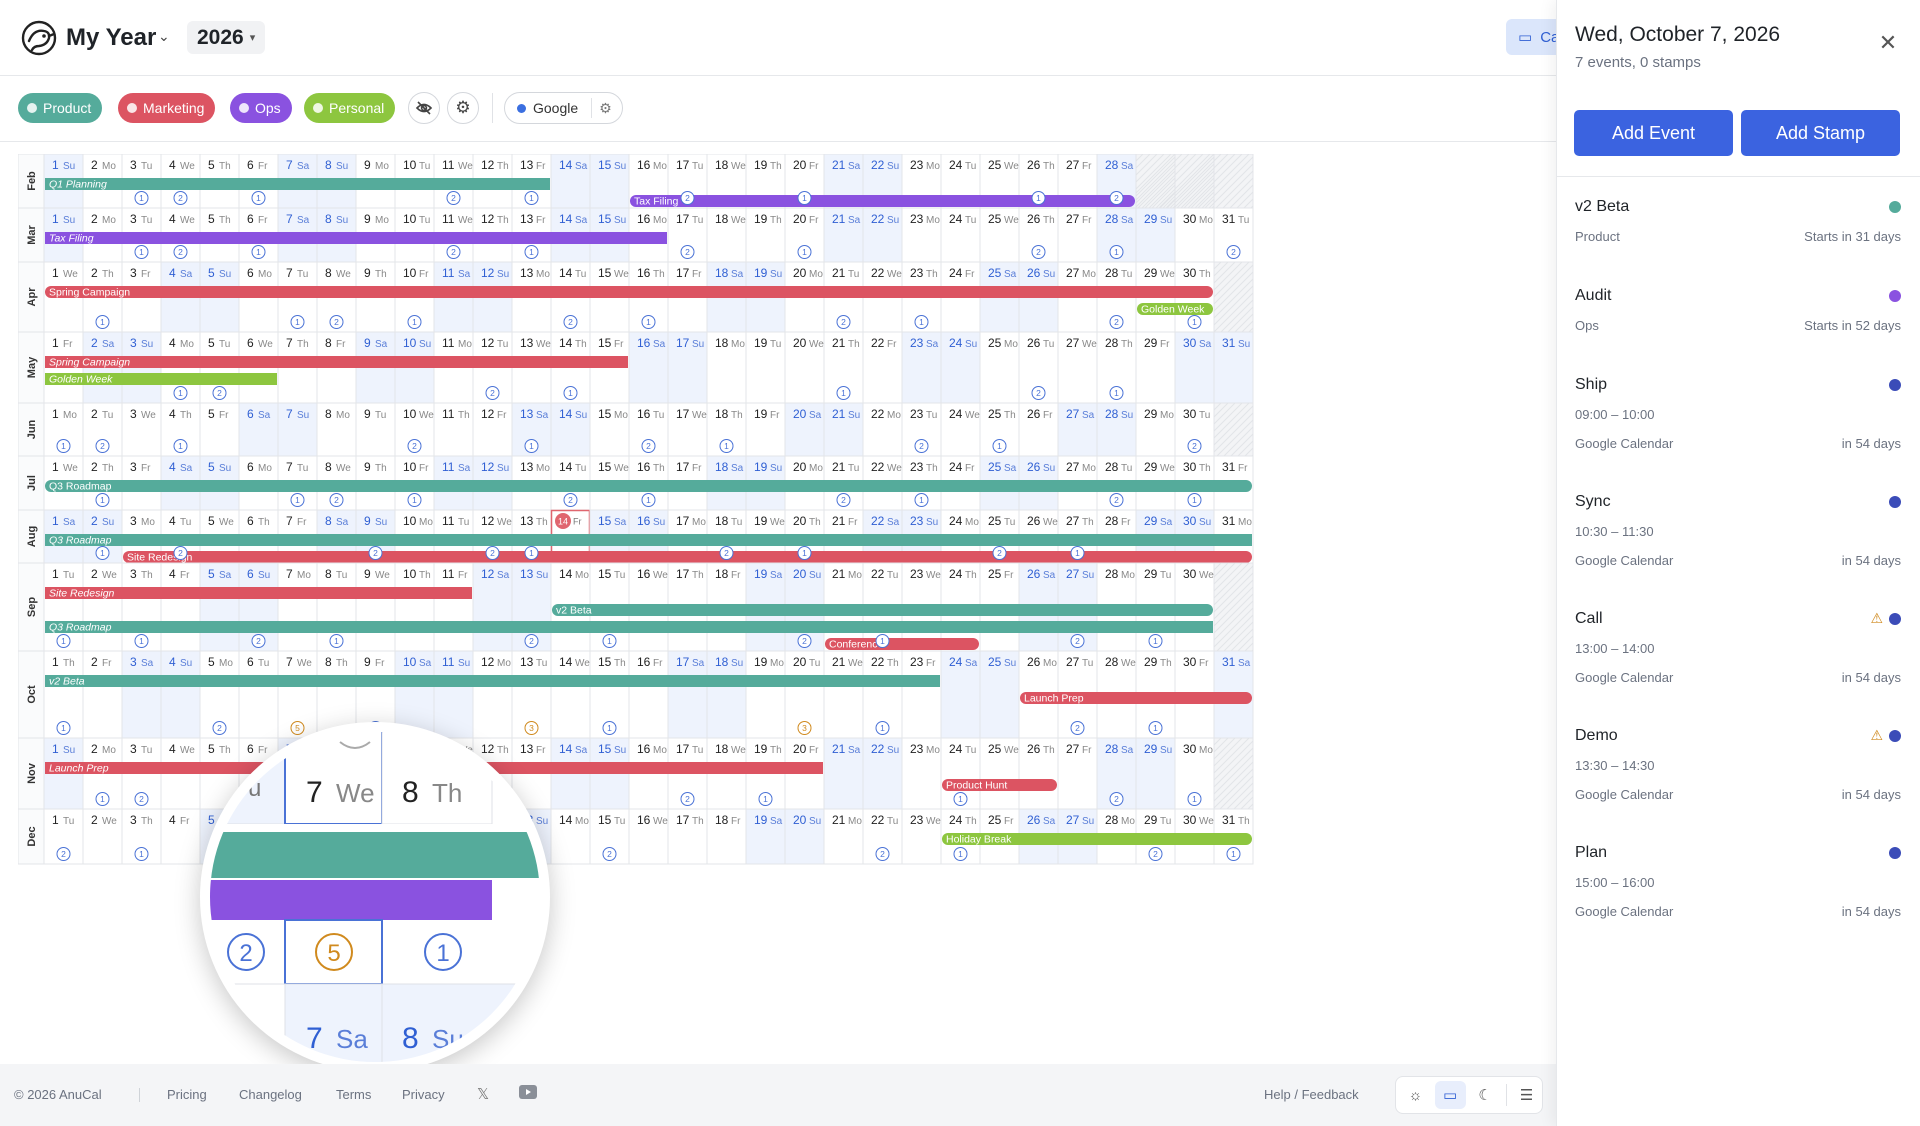  I want to click on footer-link-changelog: Changelog, so click(270, 1094).